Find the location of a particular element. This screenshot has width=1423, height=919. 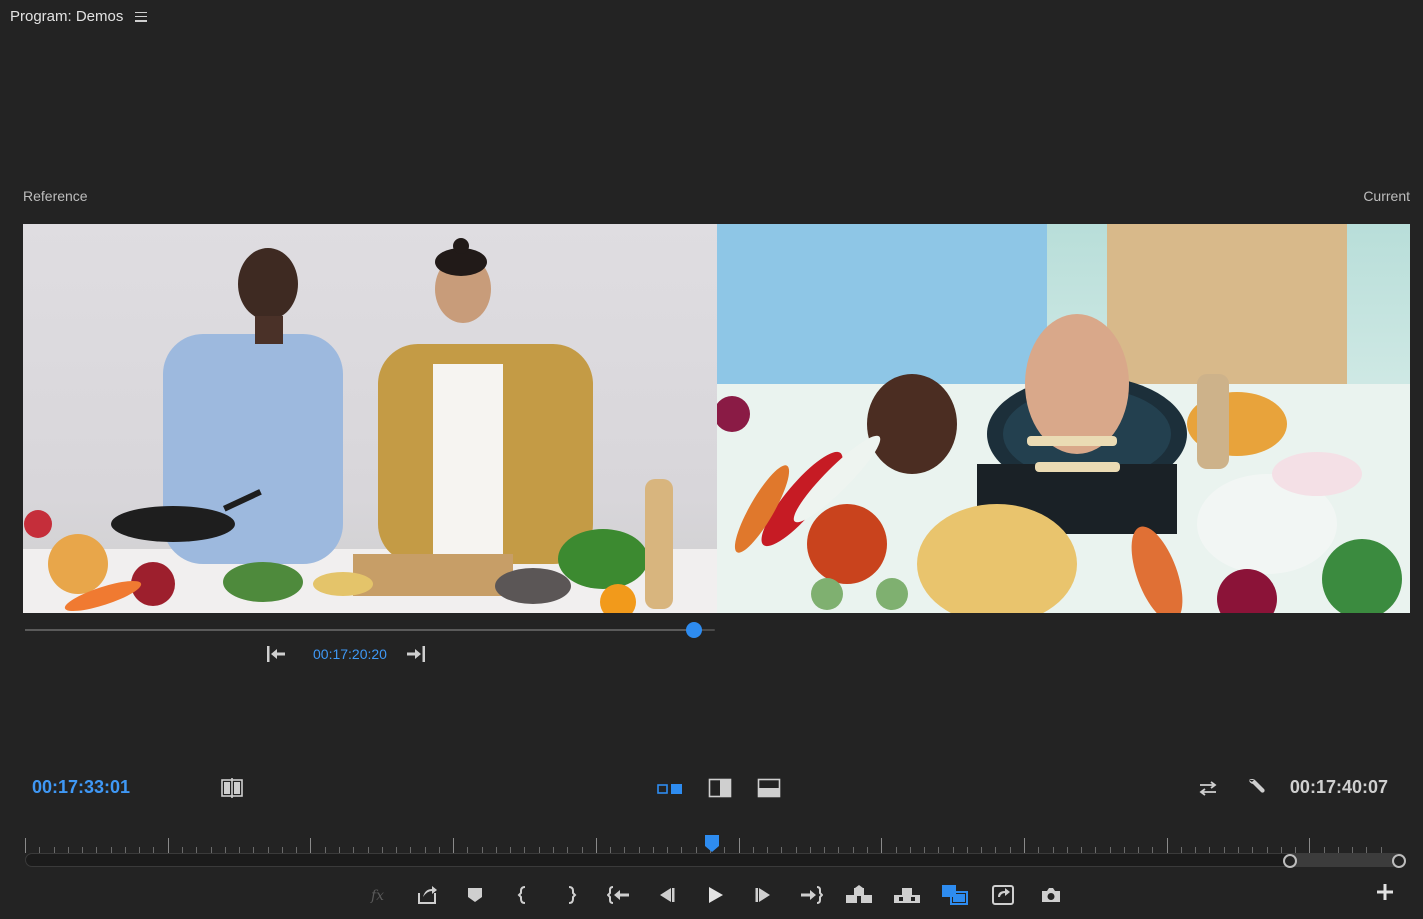

go-to-out-icon is located at coordinates (811, 895).